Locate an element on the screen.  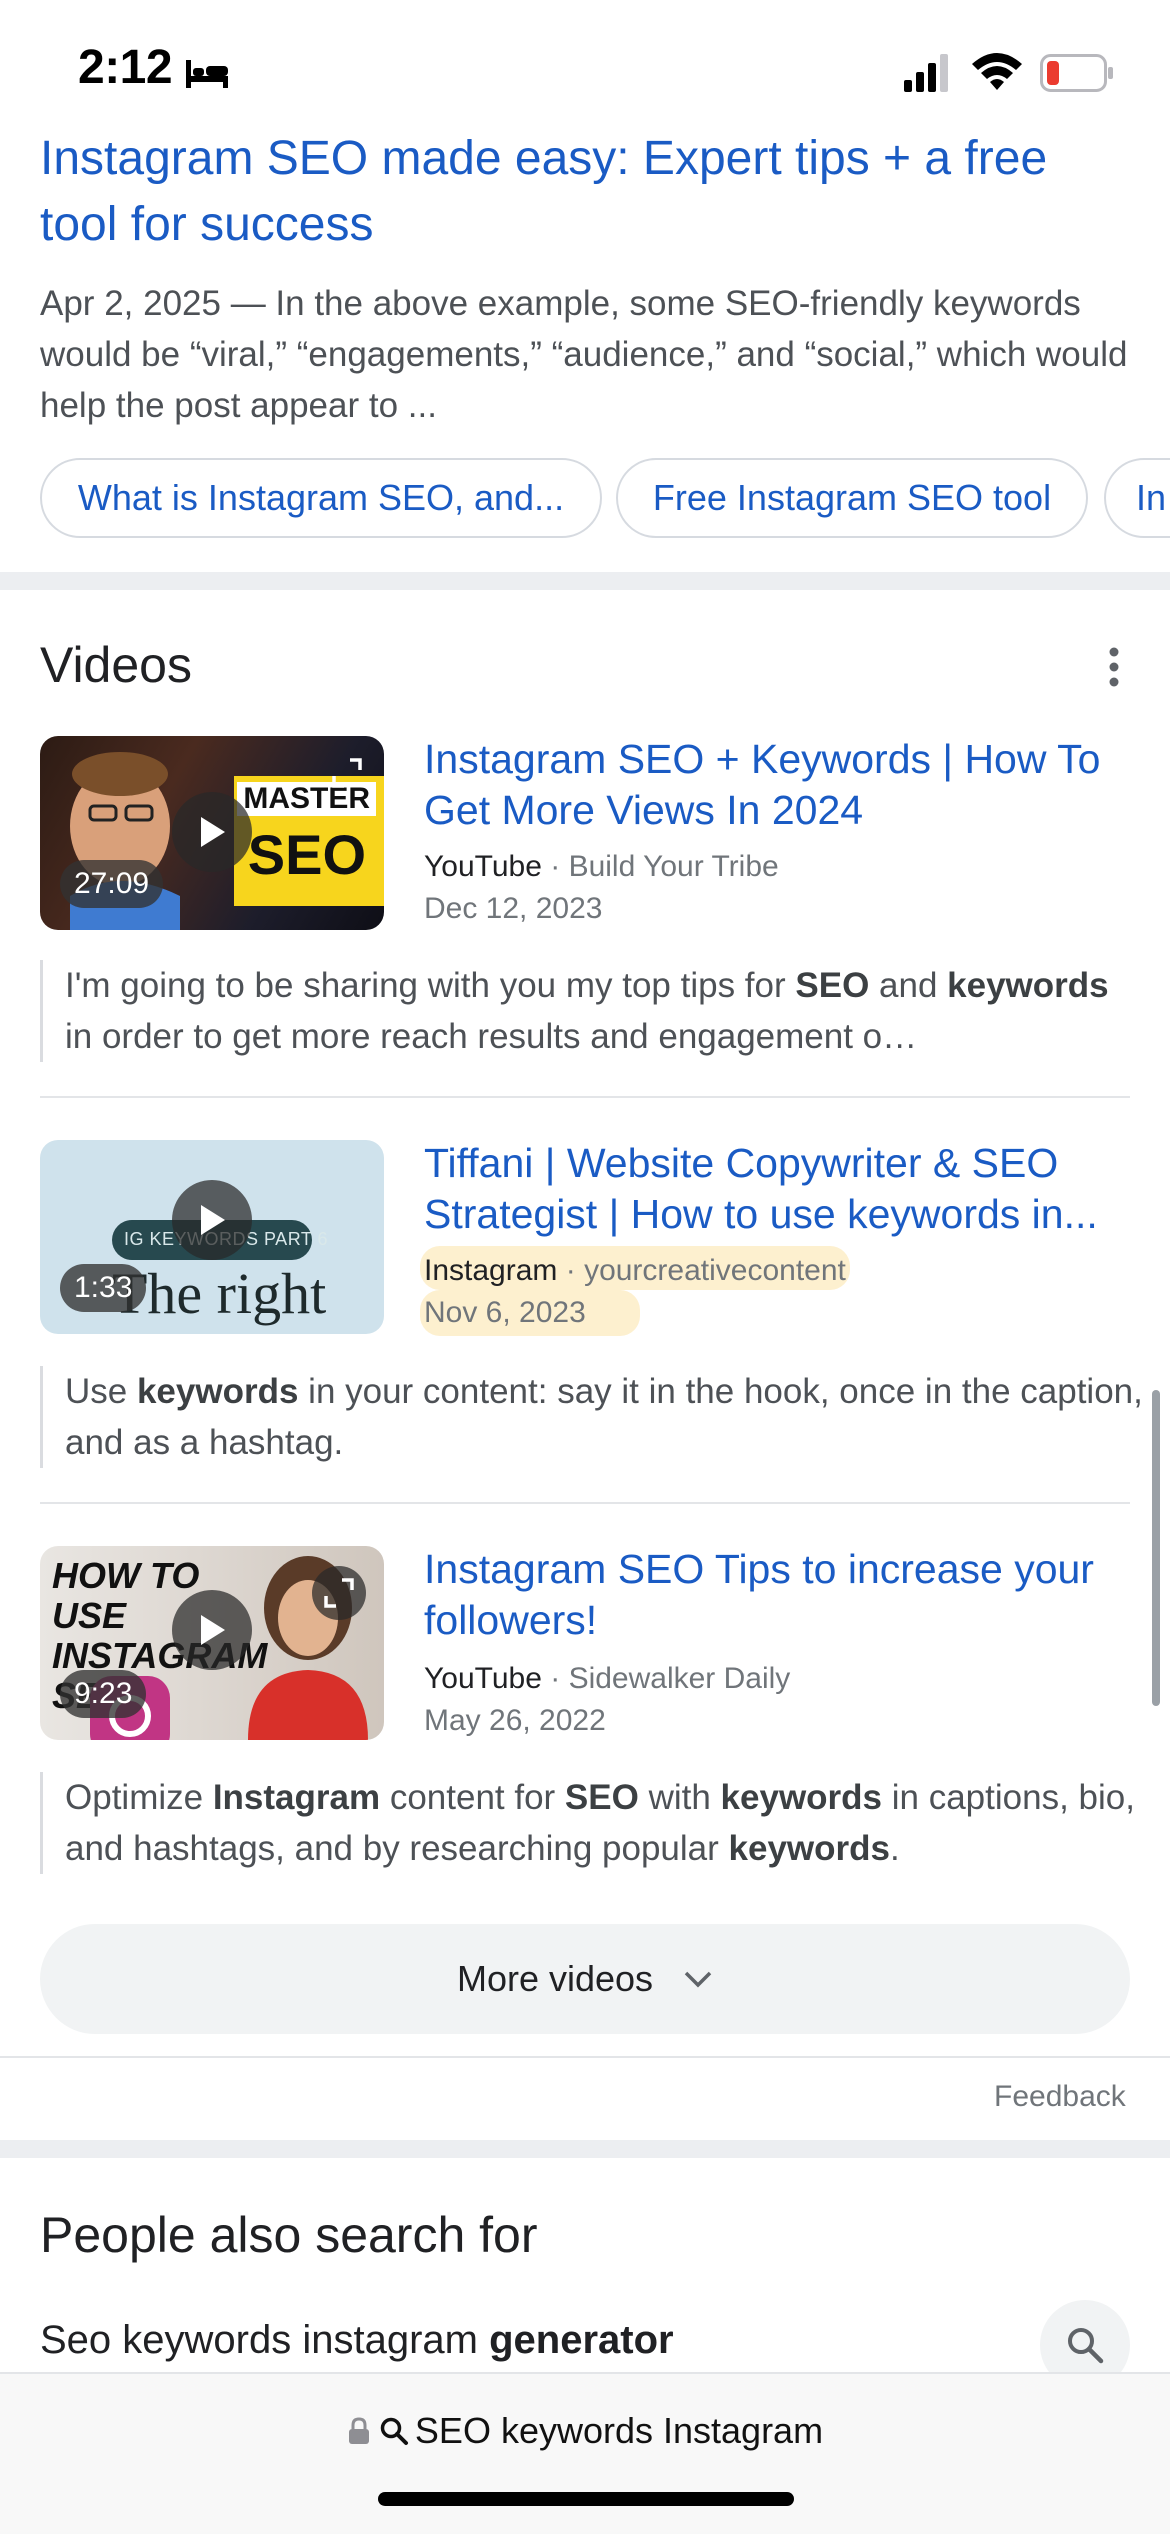
video-source-line: Instagram · yourcreativecontent is located at coordinates (635, 1270).